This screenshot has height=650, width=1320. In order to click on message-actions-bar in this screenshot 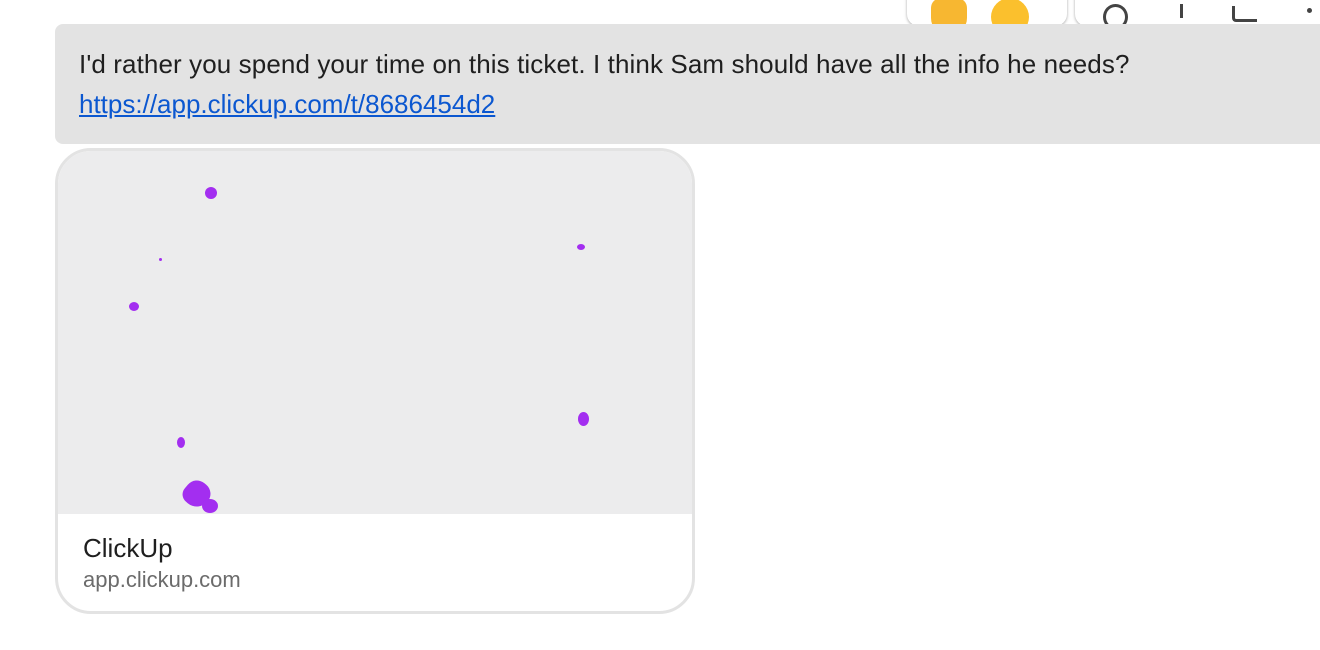, I will do `click(1197, 15)`.